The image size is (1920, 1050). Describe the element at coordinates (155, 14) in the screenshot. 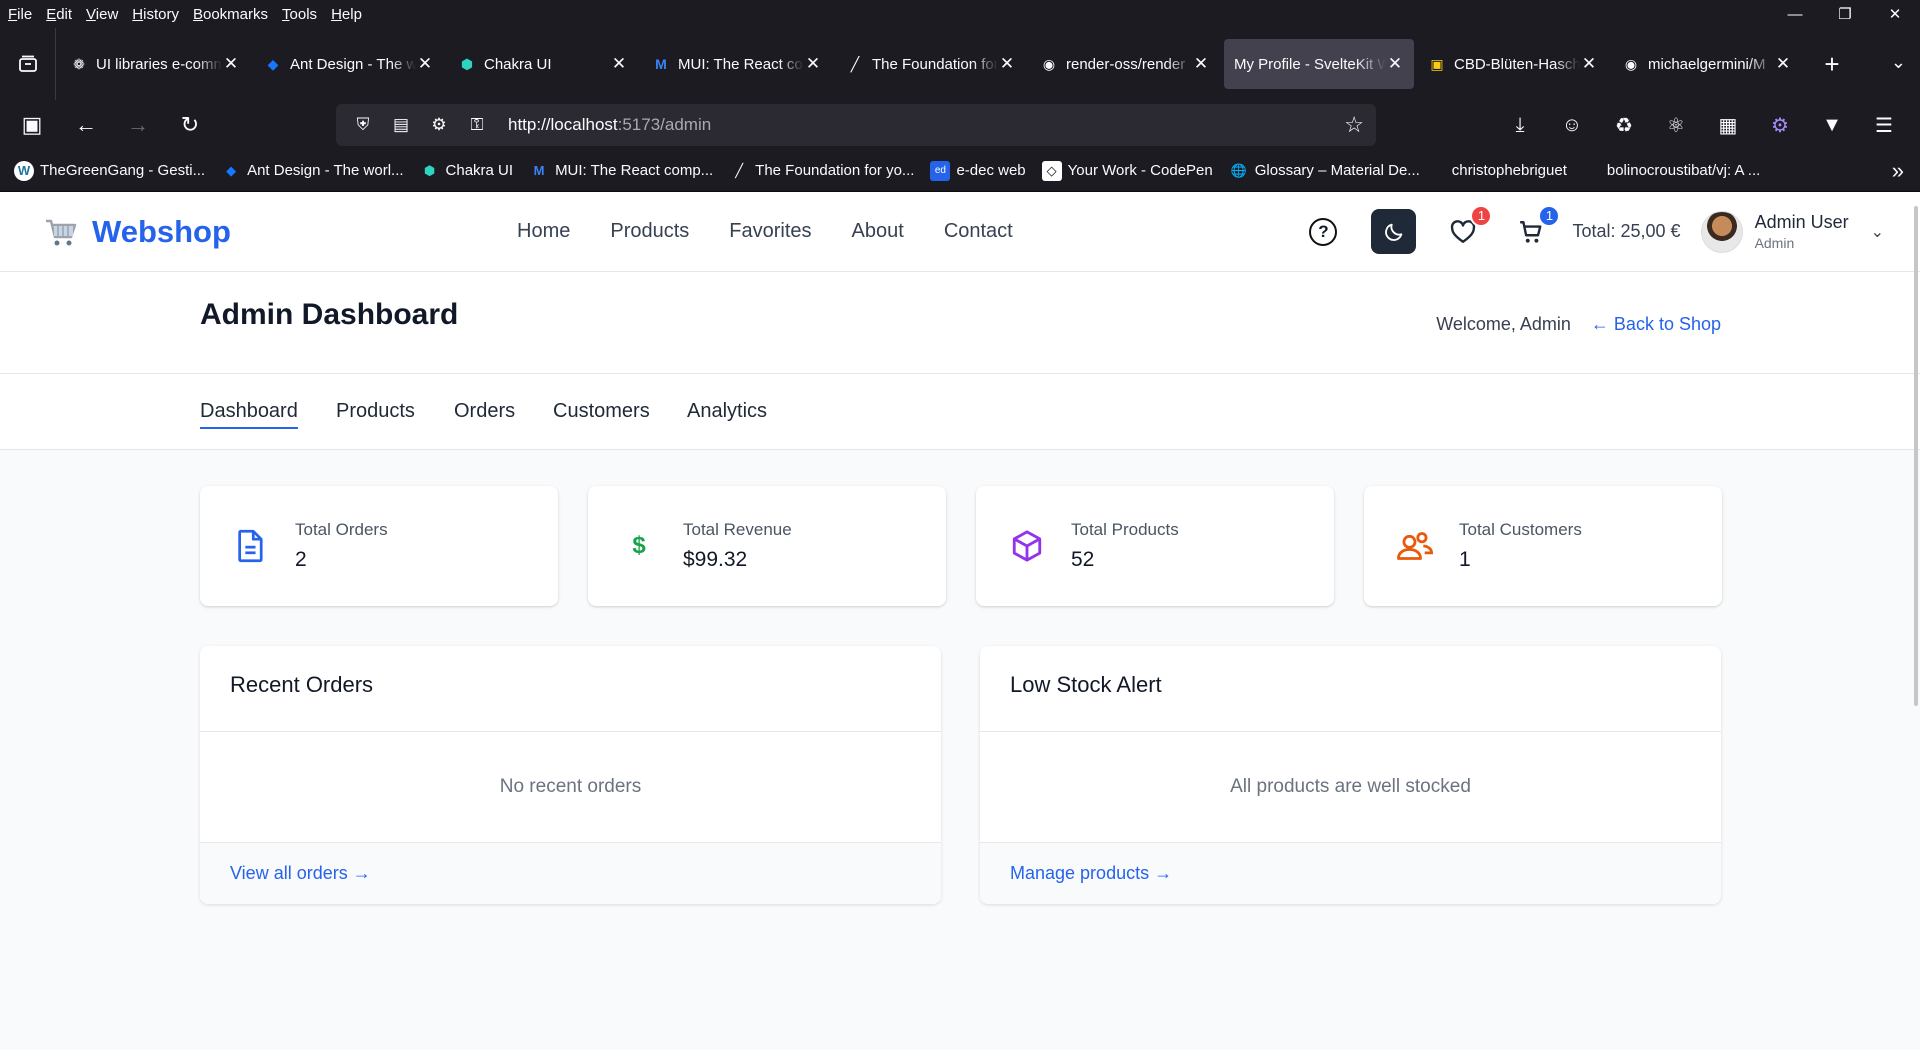

I see `menu-history: History` at that location.